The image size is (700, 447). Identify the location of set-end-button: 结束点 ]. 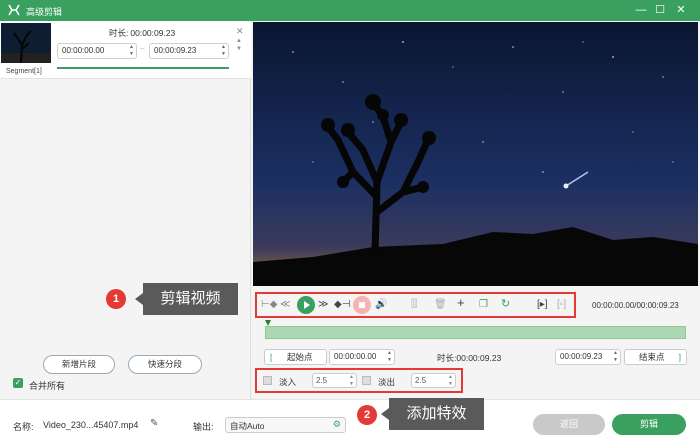
(655, 357).